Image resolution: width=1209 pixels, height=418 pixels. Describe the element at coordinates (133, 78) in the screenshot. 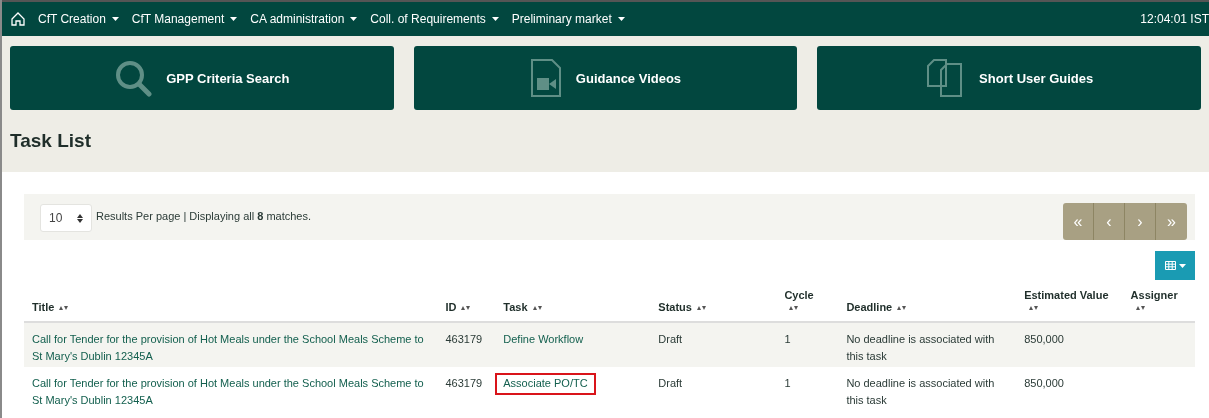

I see `search-icon` at that location.